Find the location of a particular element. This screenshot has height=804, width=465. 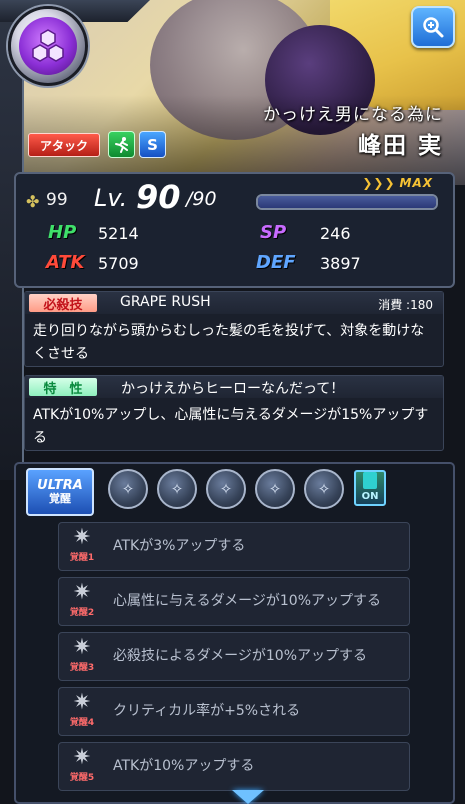

level-value: 90 is located at coordinates (158, 197).